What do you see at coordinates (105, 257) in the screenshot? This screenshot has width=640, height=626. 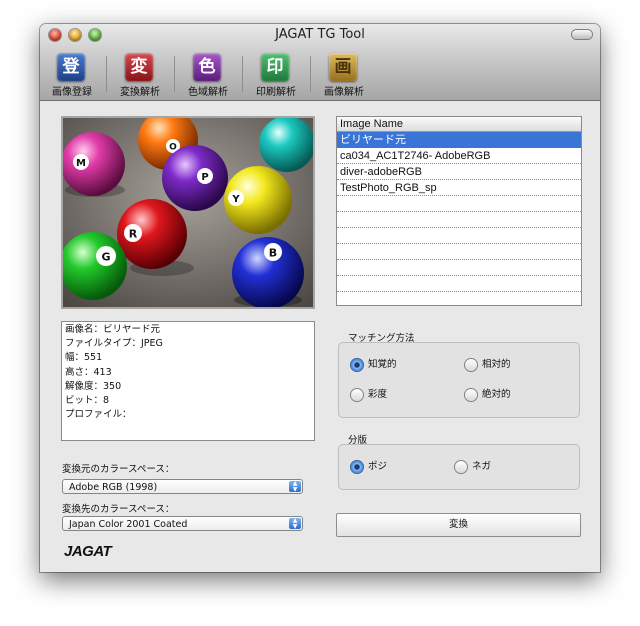 I see `ball-label: G` at bounding box center [105, 257].